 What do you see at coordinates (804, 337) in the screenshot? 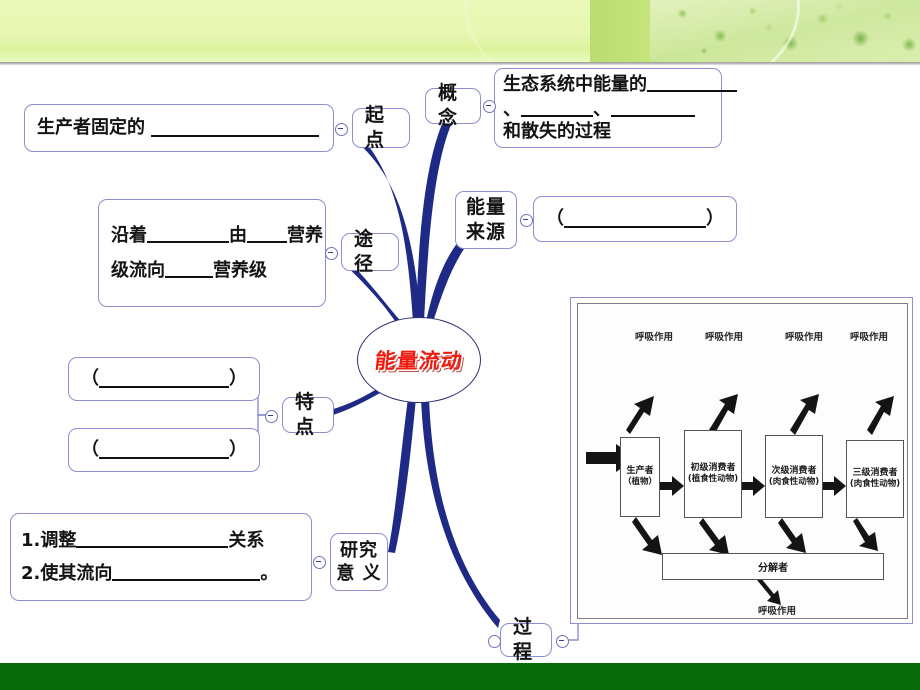
I see `respiration-label-3: 呼吸作用` at bounding box center [804, 337].